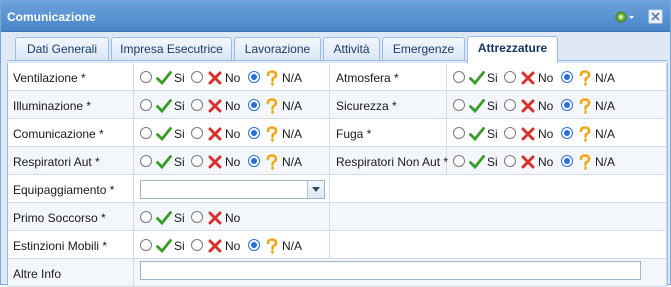 The height and width of the screenshot is (287, 671). I want to click on row1-left-option-si: Si, so click(165, 105).